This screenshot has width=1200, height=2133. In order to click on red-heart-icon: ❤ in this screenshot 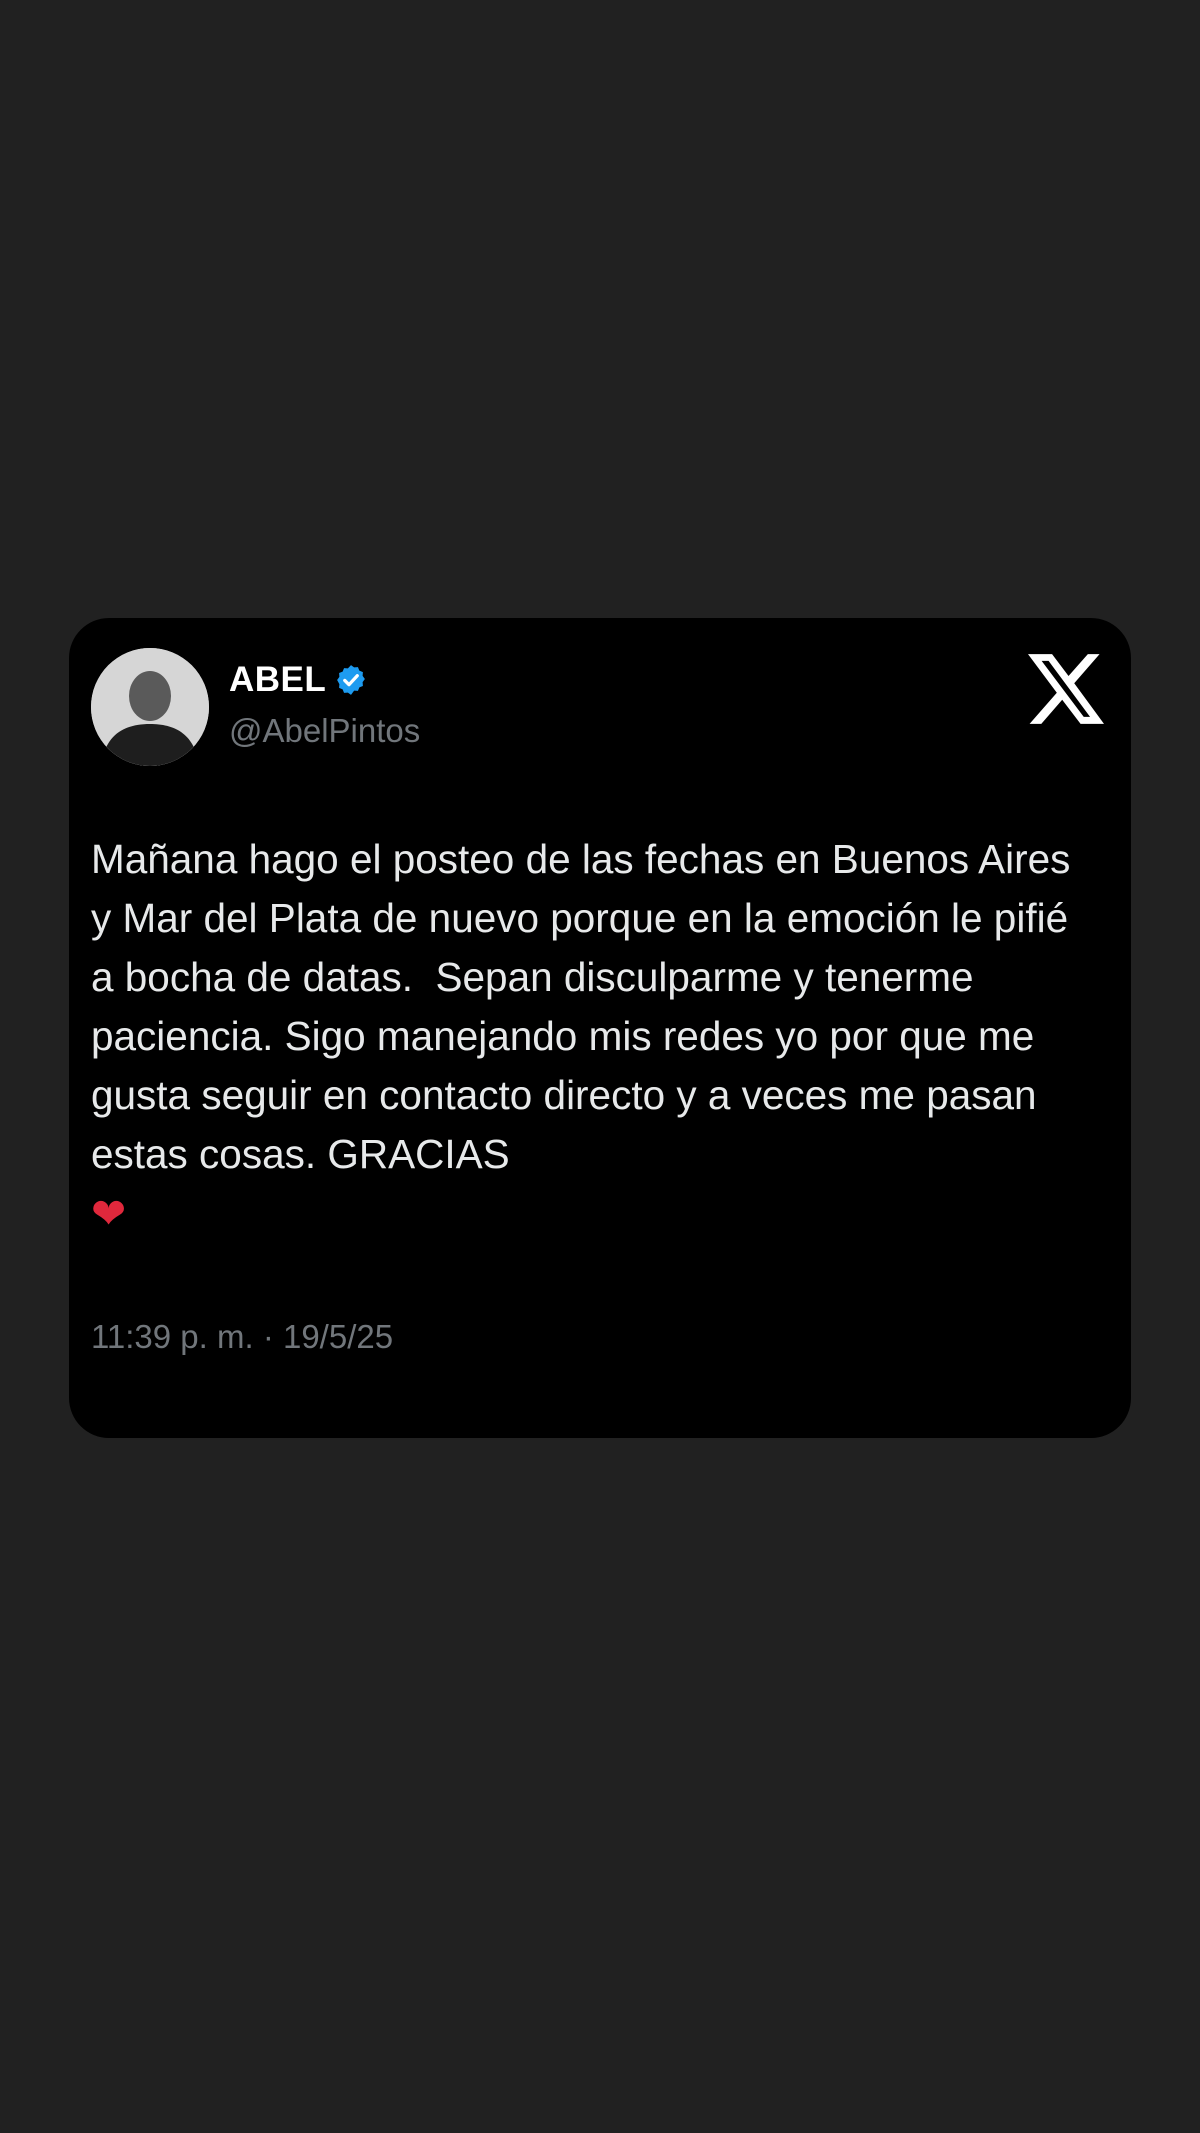, I will do `click(109, 1213)`.